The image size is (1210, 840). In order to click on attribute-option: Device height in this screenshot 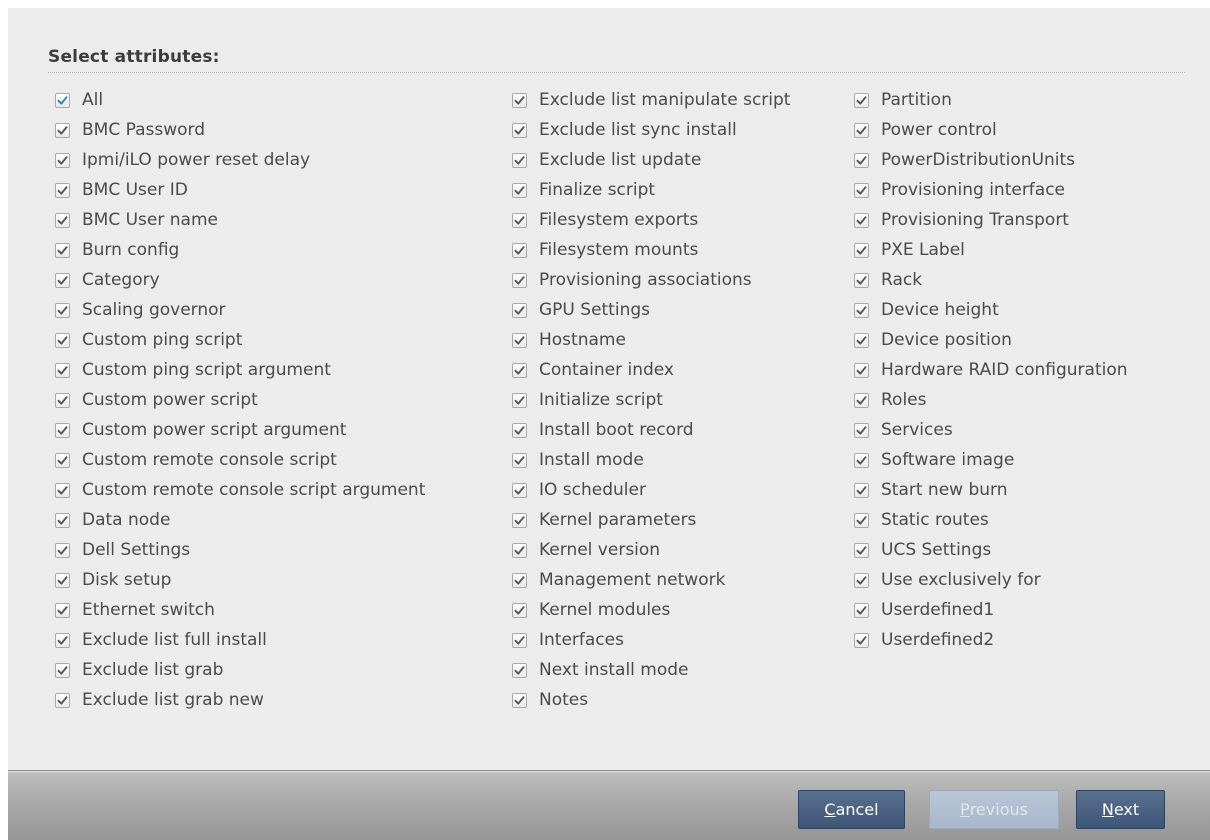, I will do `click(989, 310)`.